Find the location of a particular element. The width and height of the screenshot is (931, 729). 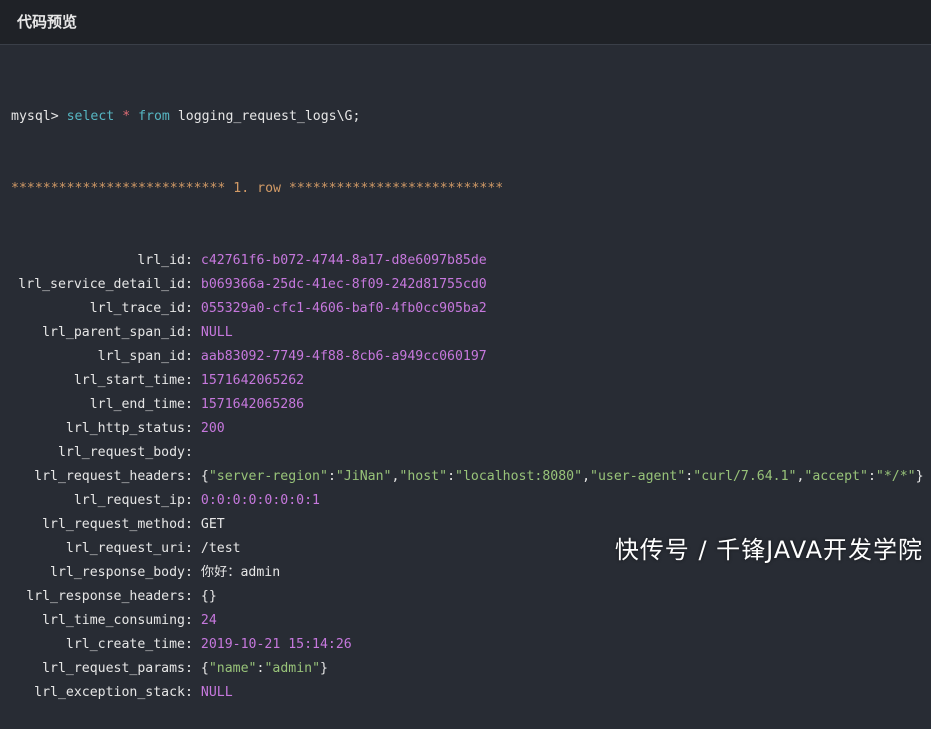

field-value: 1571642065286 is located at coordinates (252, 404).